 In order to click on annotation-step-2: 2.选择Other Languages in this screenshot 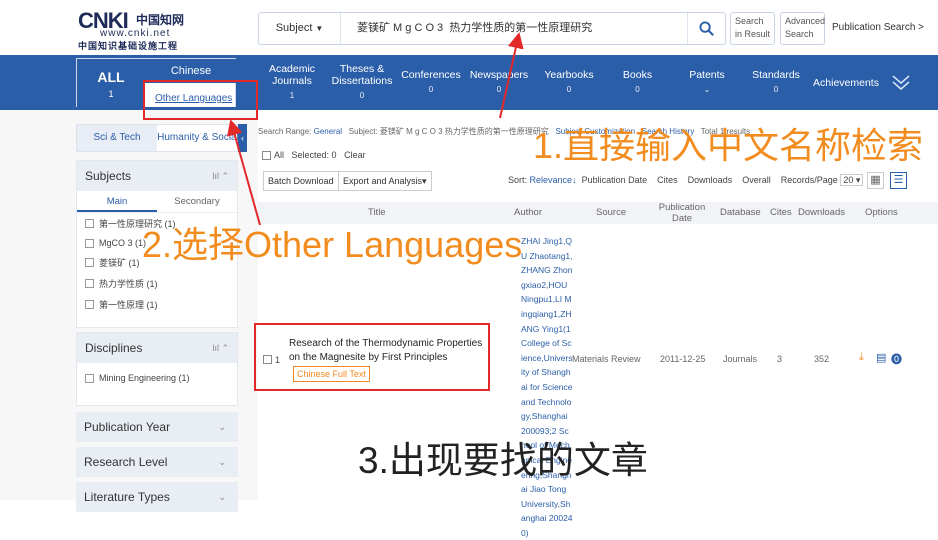, I will do `click(332, 244)`.